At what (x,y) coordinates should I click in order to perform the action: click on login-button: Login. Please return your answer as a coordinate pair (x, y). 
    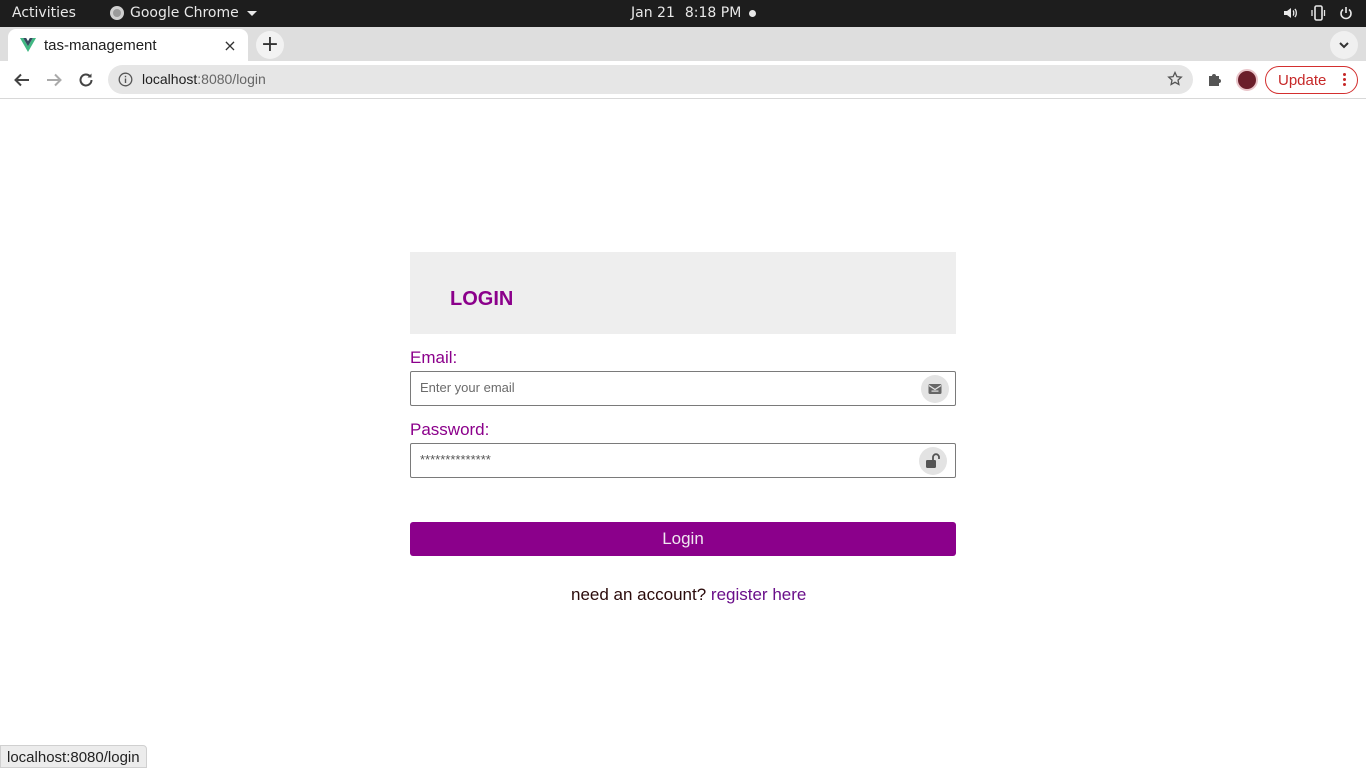
    Looking at the image, I should click on (683, 539).